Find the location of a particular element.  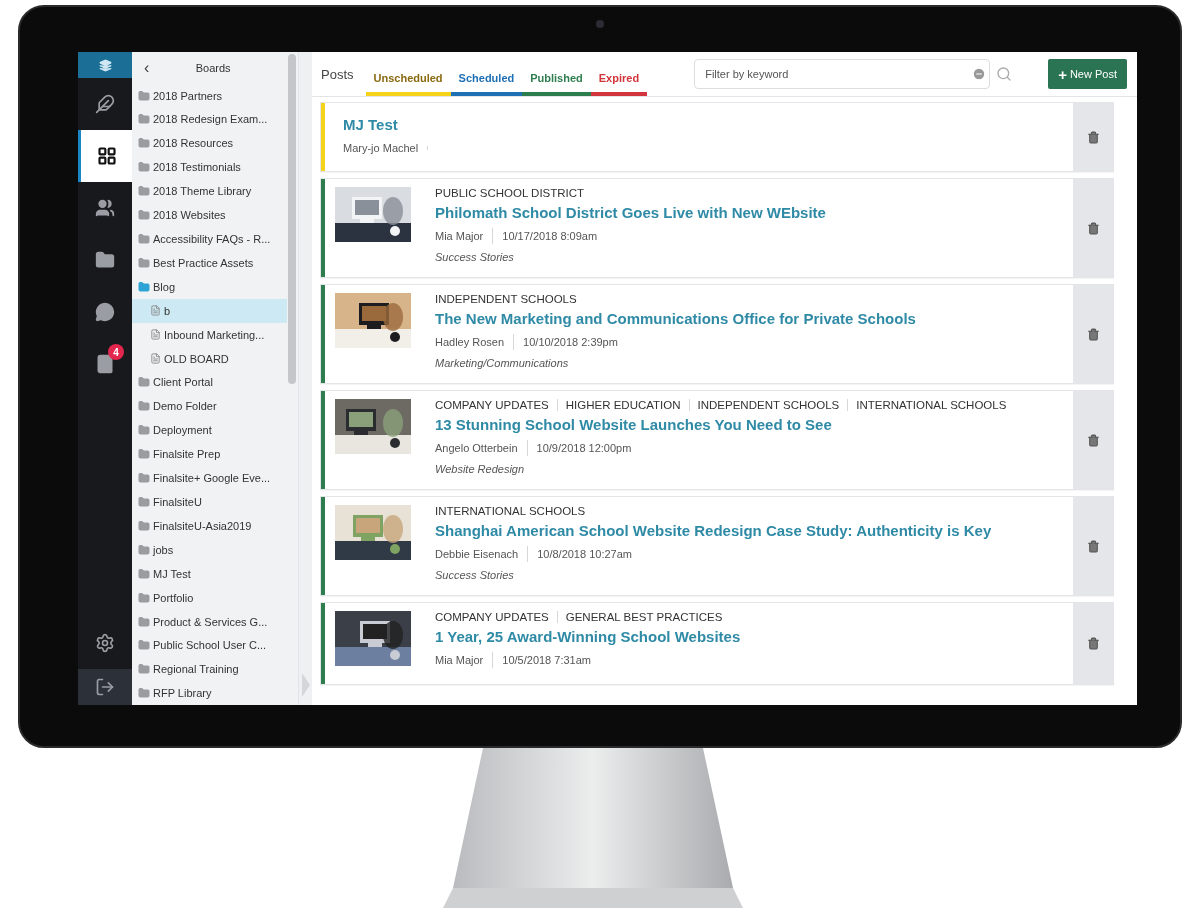

post-title: The New Marketing and Communications Office for Private Schools is located at coordinates (675, 318).